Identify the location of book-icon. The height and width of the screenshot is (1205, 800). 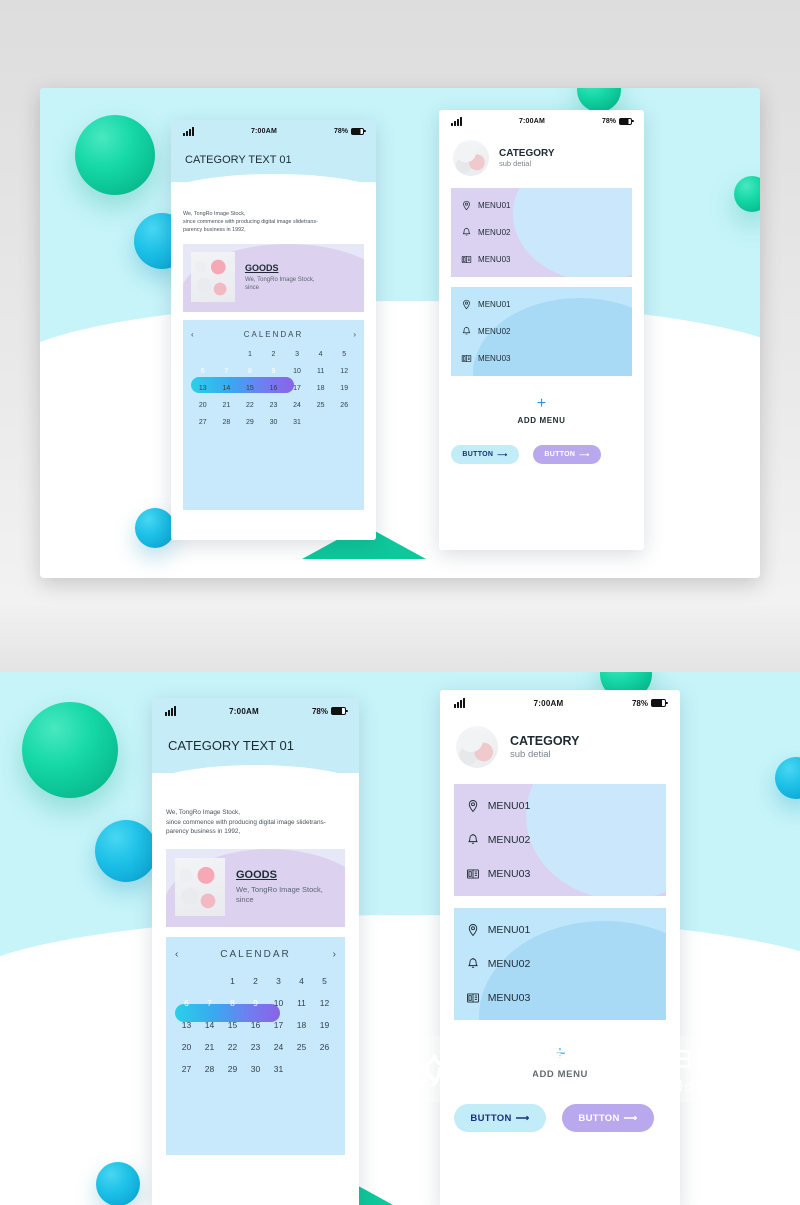
(473, 874).